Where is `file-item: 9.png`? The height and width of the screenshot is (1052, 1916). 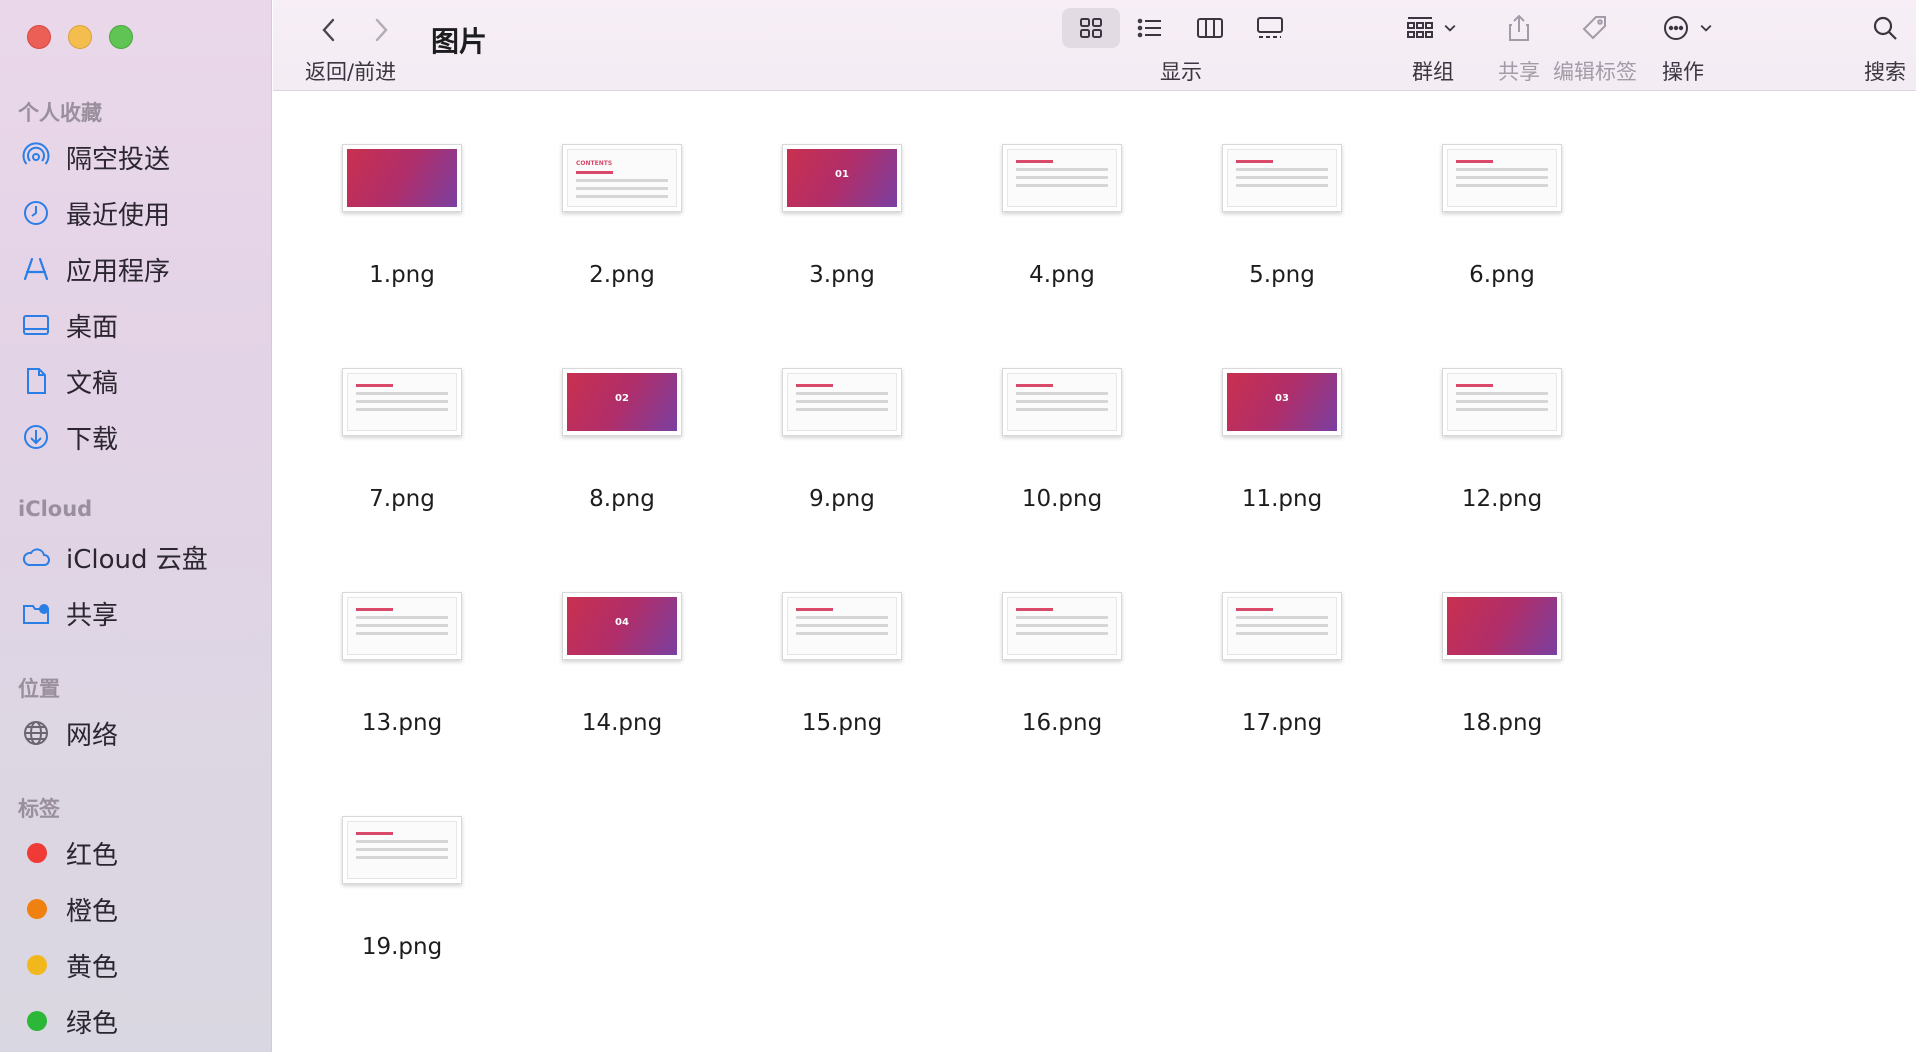 file-item: 9.png is located at coordinates (842, 414).